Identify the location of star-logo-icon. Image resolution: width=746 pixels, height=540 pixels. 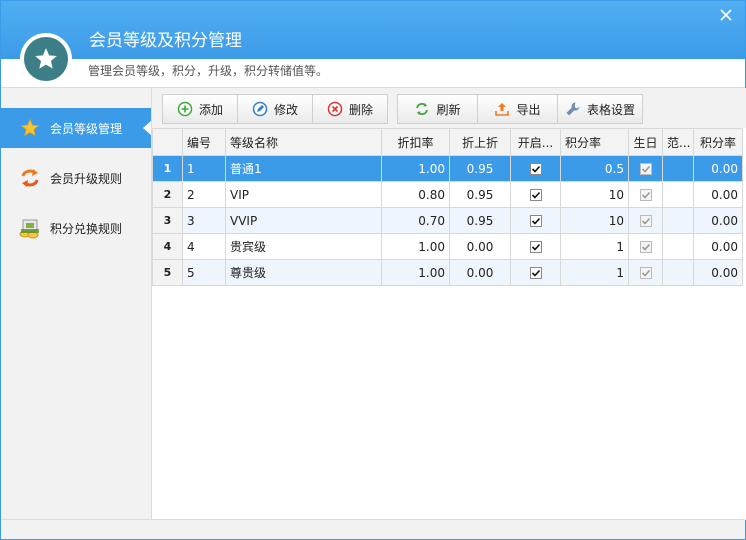
(46, 59).